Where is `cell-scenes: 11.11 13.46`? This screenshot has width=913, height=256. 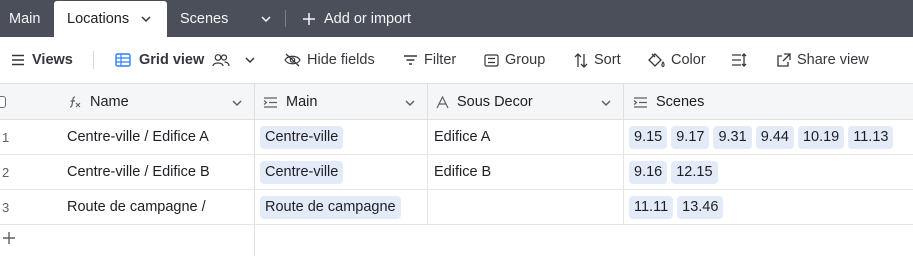 cell-scenes: 11.11 13.46 is located at coordinates (768, 207).